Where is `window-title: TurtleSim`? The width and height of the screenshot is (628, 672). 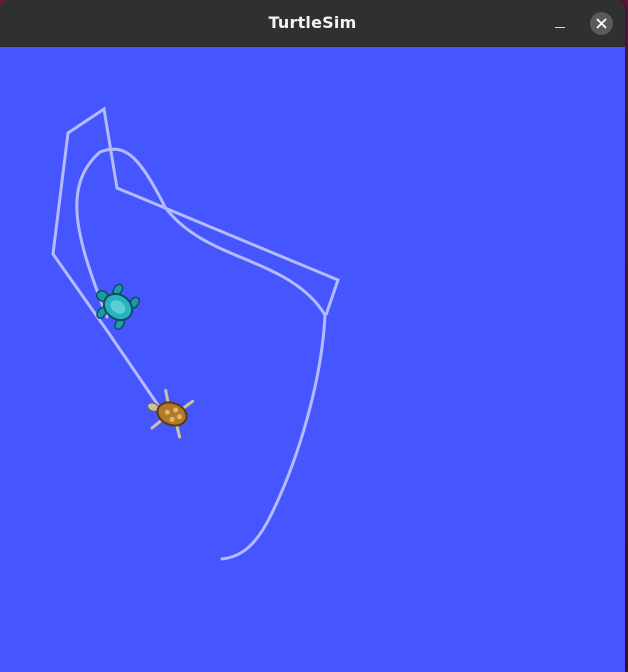 window-title: TurtleSim is located at coordinates (312, 22).